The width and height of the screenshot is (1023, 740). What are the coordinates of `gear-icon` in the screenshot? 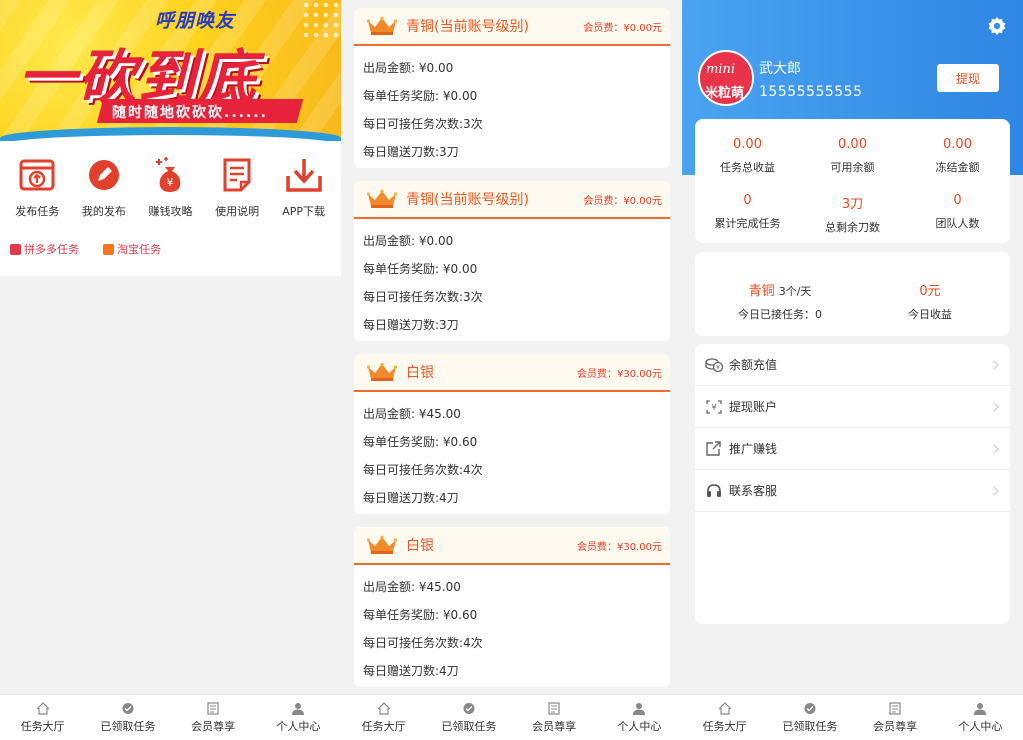 It's located at (997, 26).